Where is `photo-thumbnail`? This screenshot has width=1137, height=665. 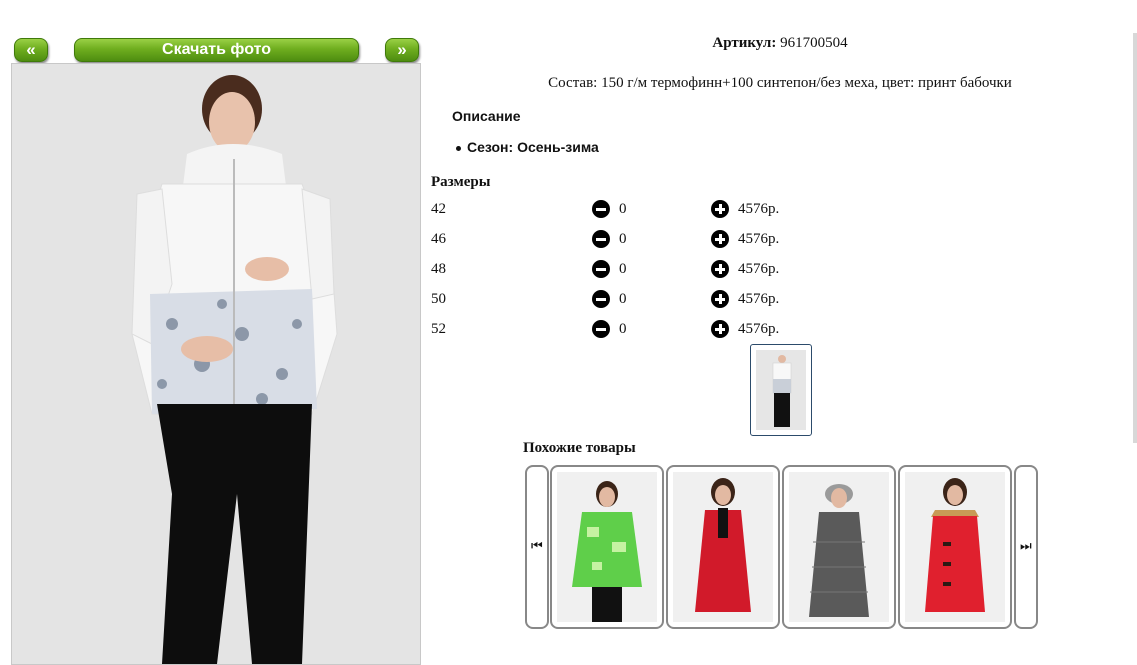 photo-thumbnail is located at coordinates (781, 390).